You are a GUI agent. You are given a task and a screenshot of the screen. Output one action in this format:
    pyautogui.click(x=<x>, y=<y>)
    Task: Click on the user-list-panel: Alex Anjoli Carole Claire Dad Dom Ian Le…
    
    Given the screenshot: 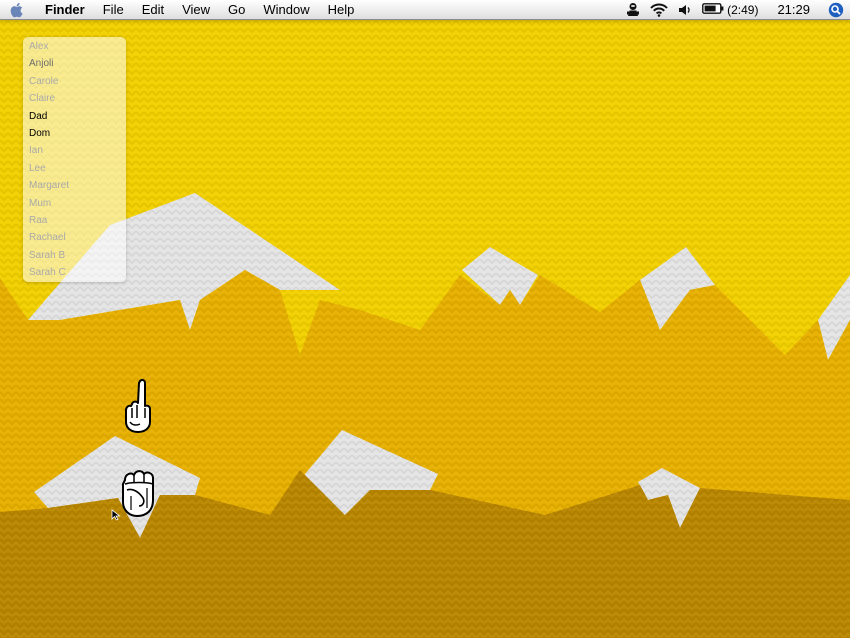 What is the action you would take?
    pyautogui.click(x=74, y=159)
    